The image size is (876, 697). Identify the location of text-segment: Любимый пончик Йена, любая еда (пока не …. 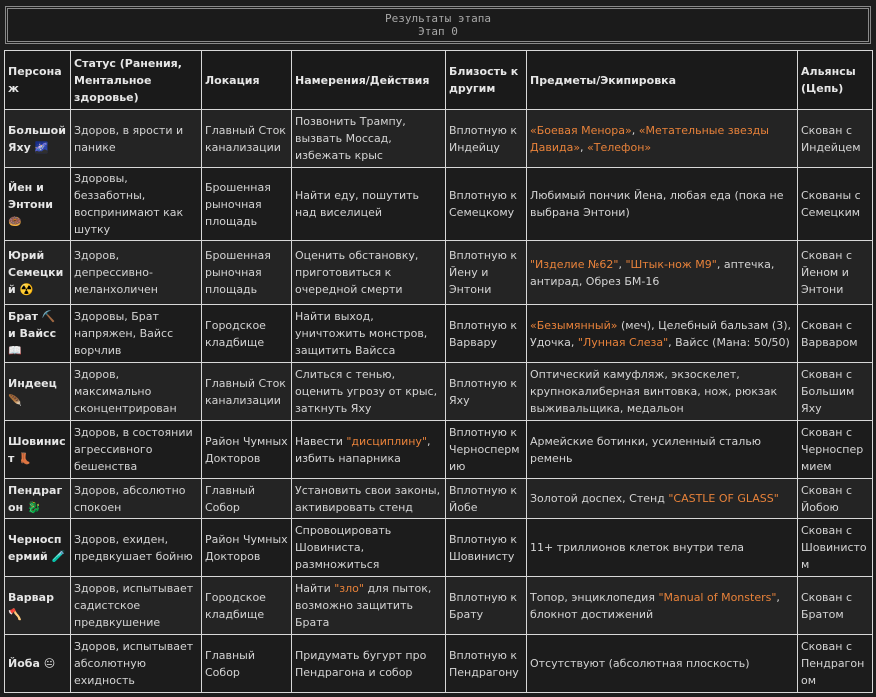
(657, 204).